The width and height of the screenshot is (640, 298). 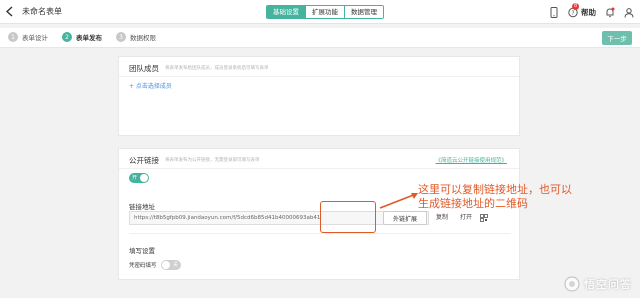 What do you see at coordinates (175, 265) in the screenshot?
I see `toggle-off-text: 关` at bounding box center [175, 265].